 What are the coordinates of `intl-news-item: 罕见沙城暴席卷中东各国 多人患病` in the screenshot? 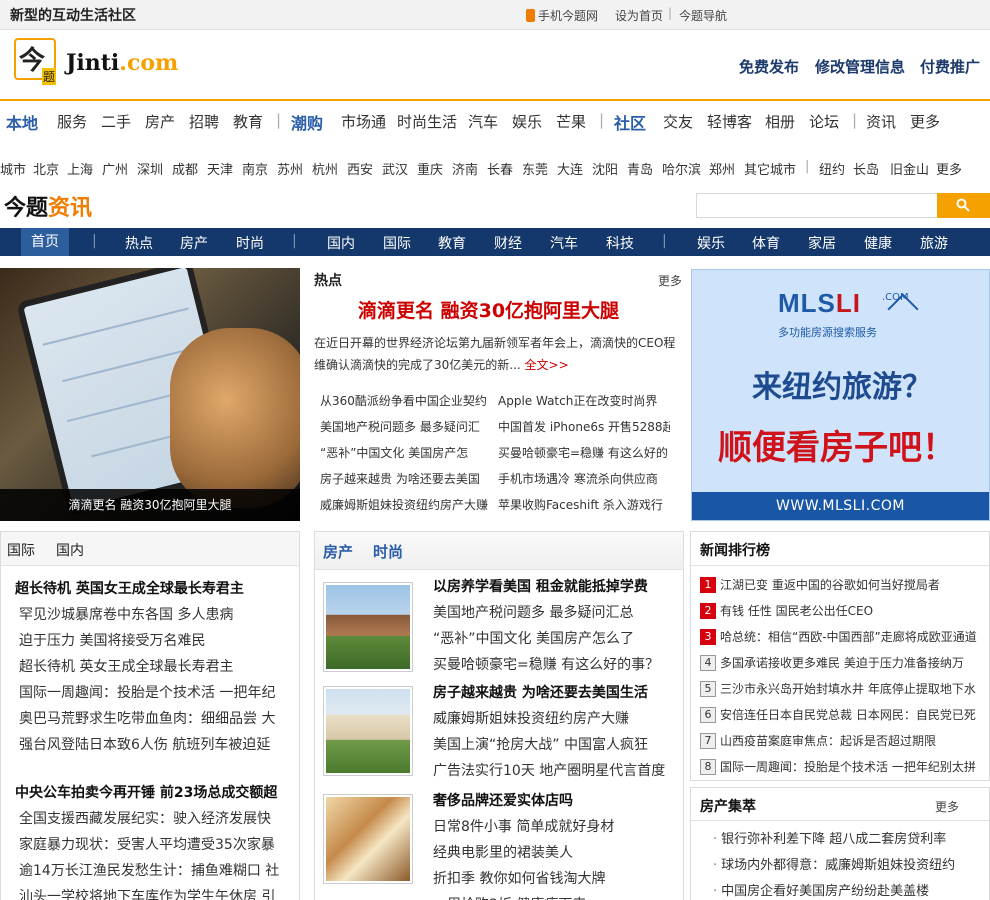 It's located at (160, 614).